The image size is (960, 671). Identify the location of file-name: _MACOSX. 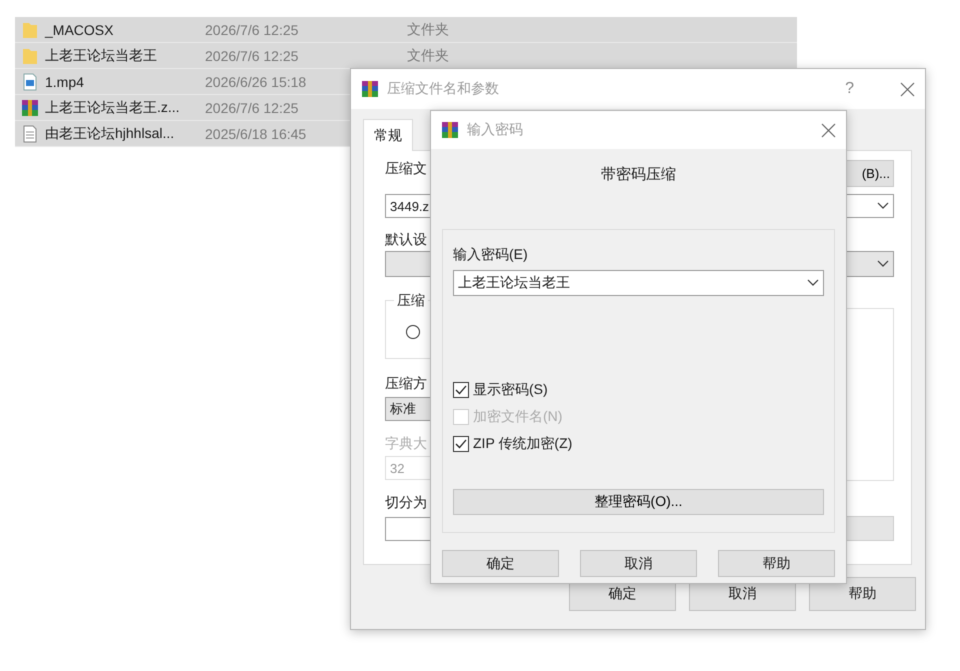
(79, 30).